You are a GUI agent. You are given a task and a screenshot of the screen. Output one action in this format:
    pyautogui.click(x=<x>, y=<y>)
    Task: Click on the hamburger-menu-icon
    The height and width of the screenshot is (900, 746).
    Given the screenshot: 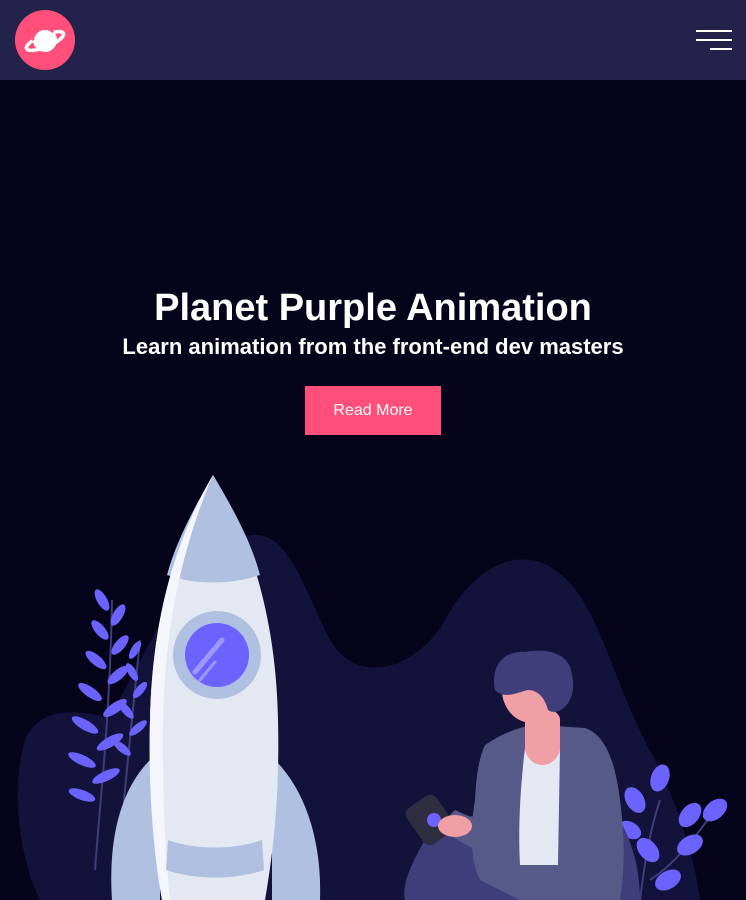 What is the action you would take?
    pyautogui.click(x=711, y=40)
    